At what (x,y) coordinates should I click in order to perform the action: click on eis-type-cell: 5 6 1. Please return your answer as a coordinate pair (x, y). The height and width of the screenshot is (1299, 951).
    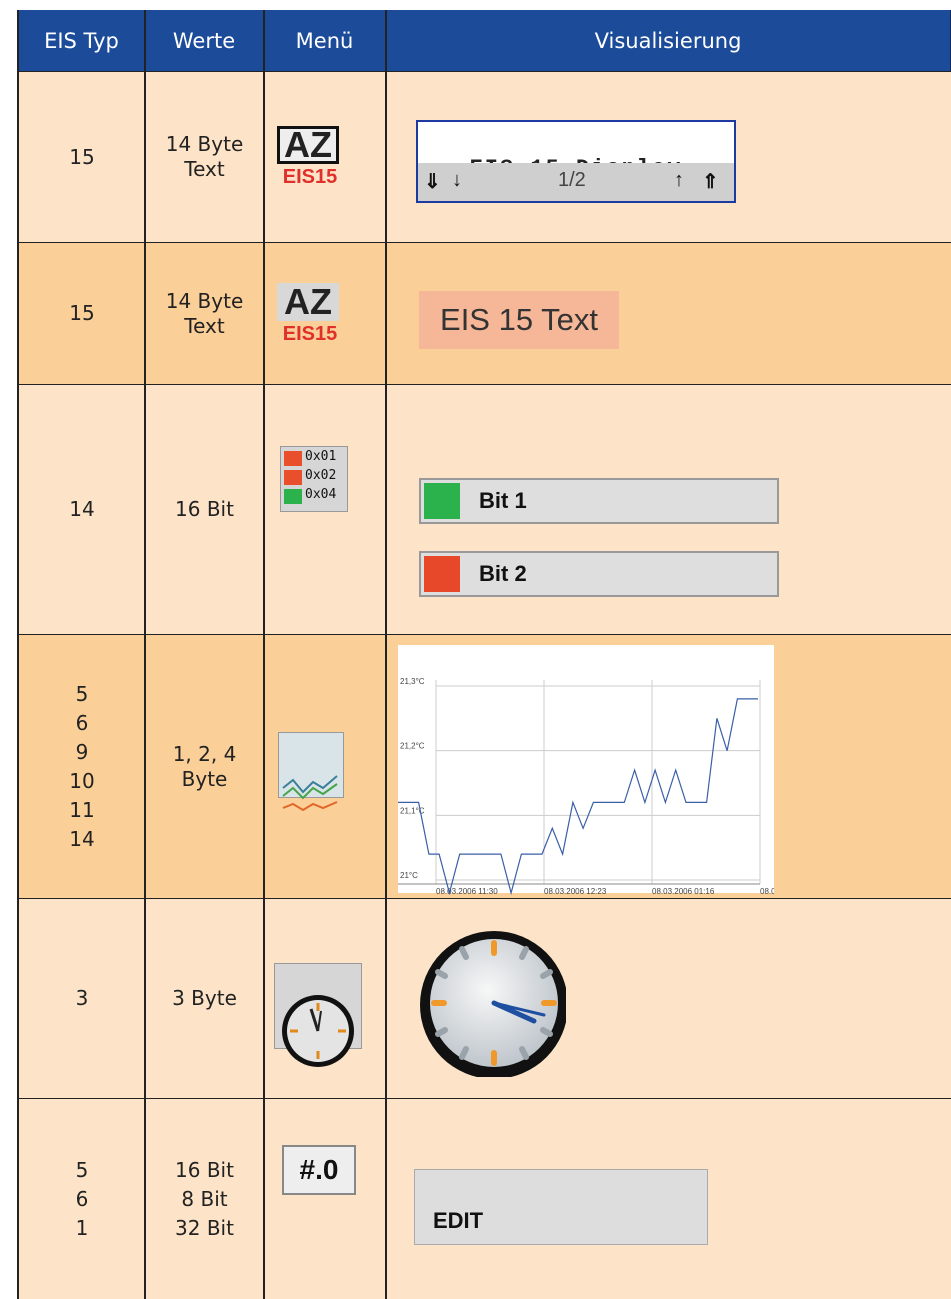
    Looking at the image, I should click on (82, 1198).